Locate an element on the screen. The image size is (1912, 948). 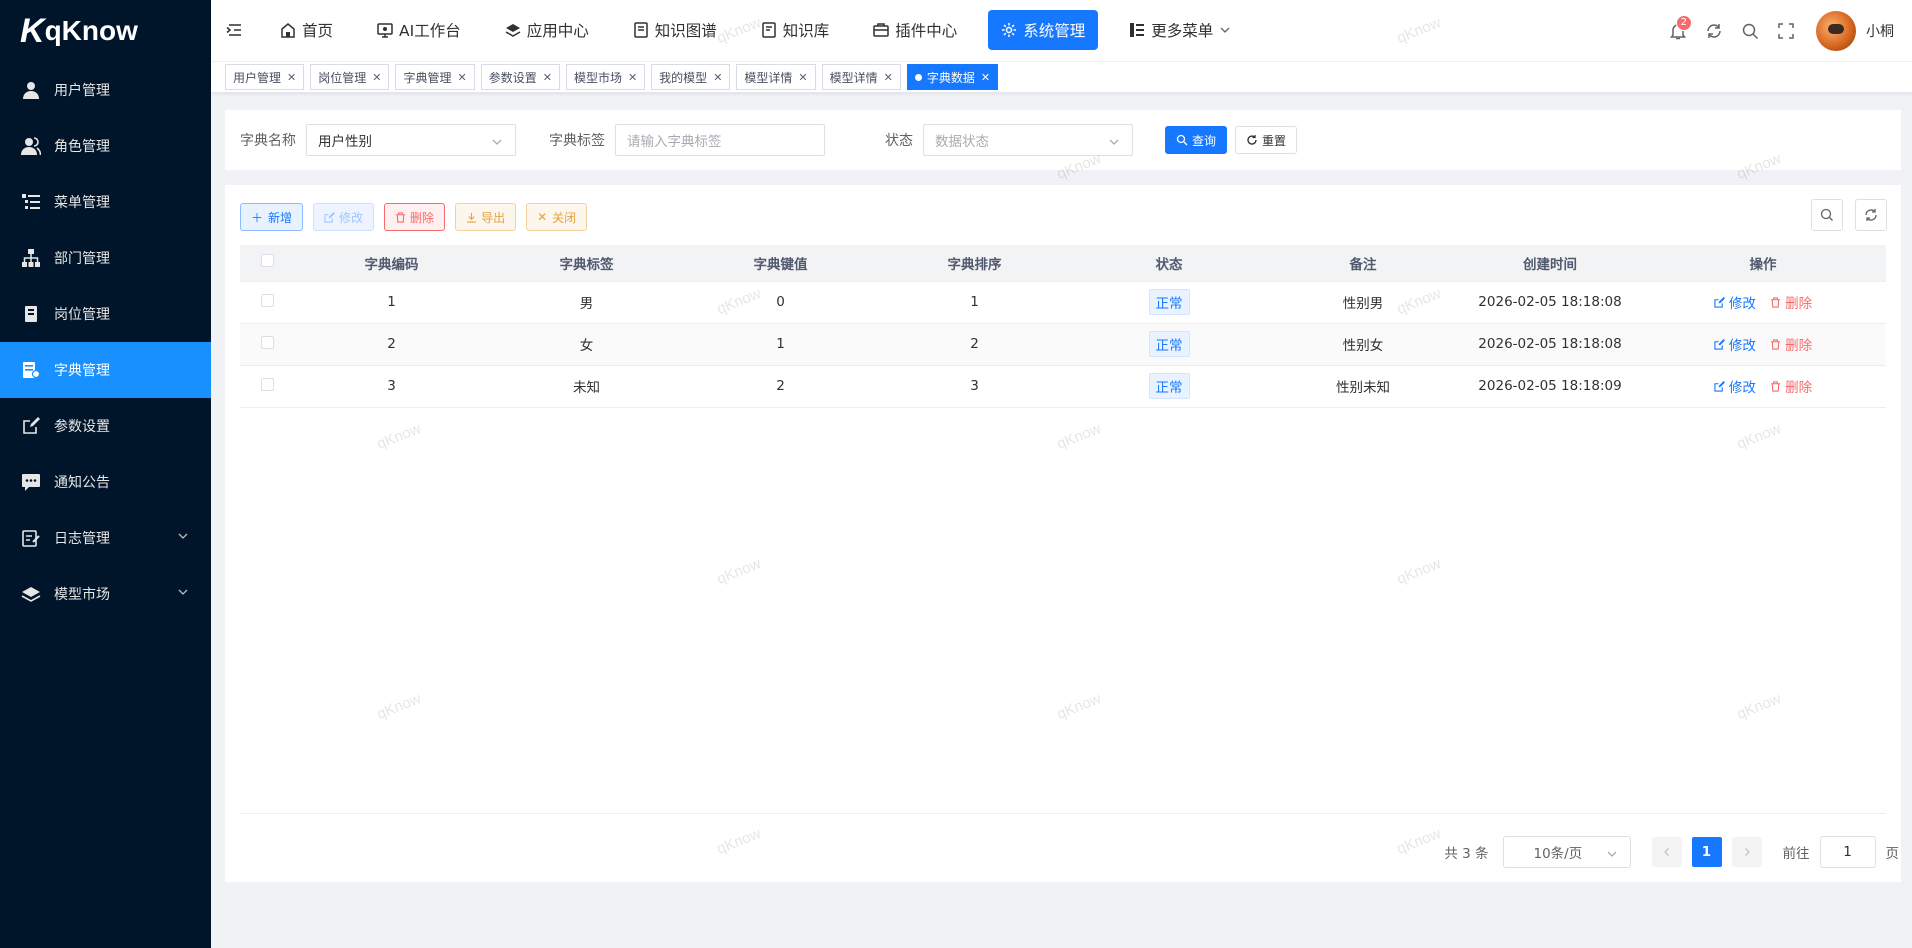
tab-config: 参数设置 ✕ is located at coordinates (520, 77).